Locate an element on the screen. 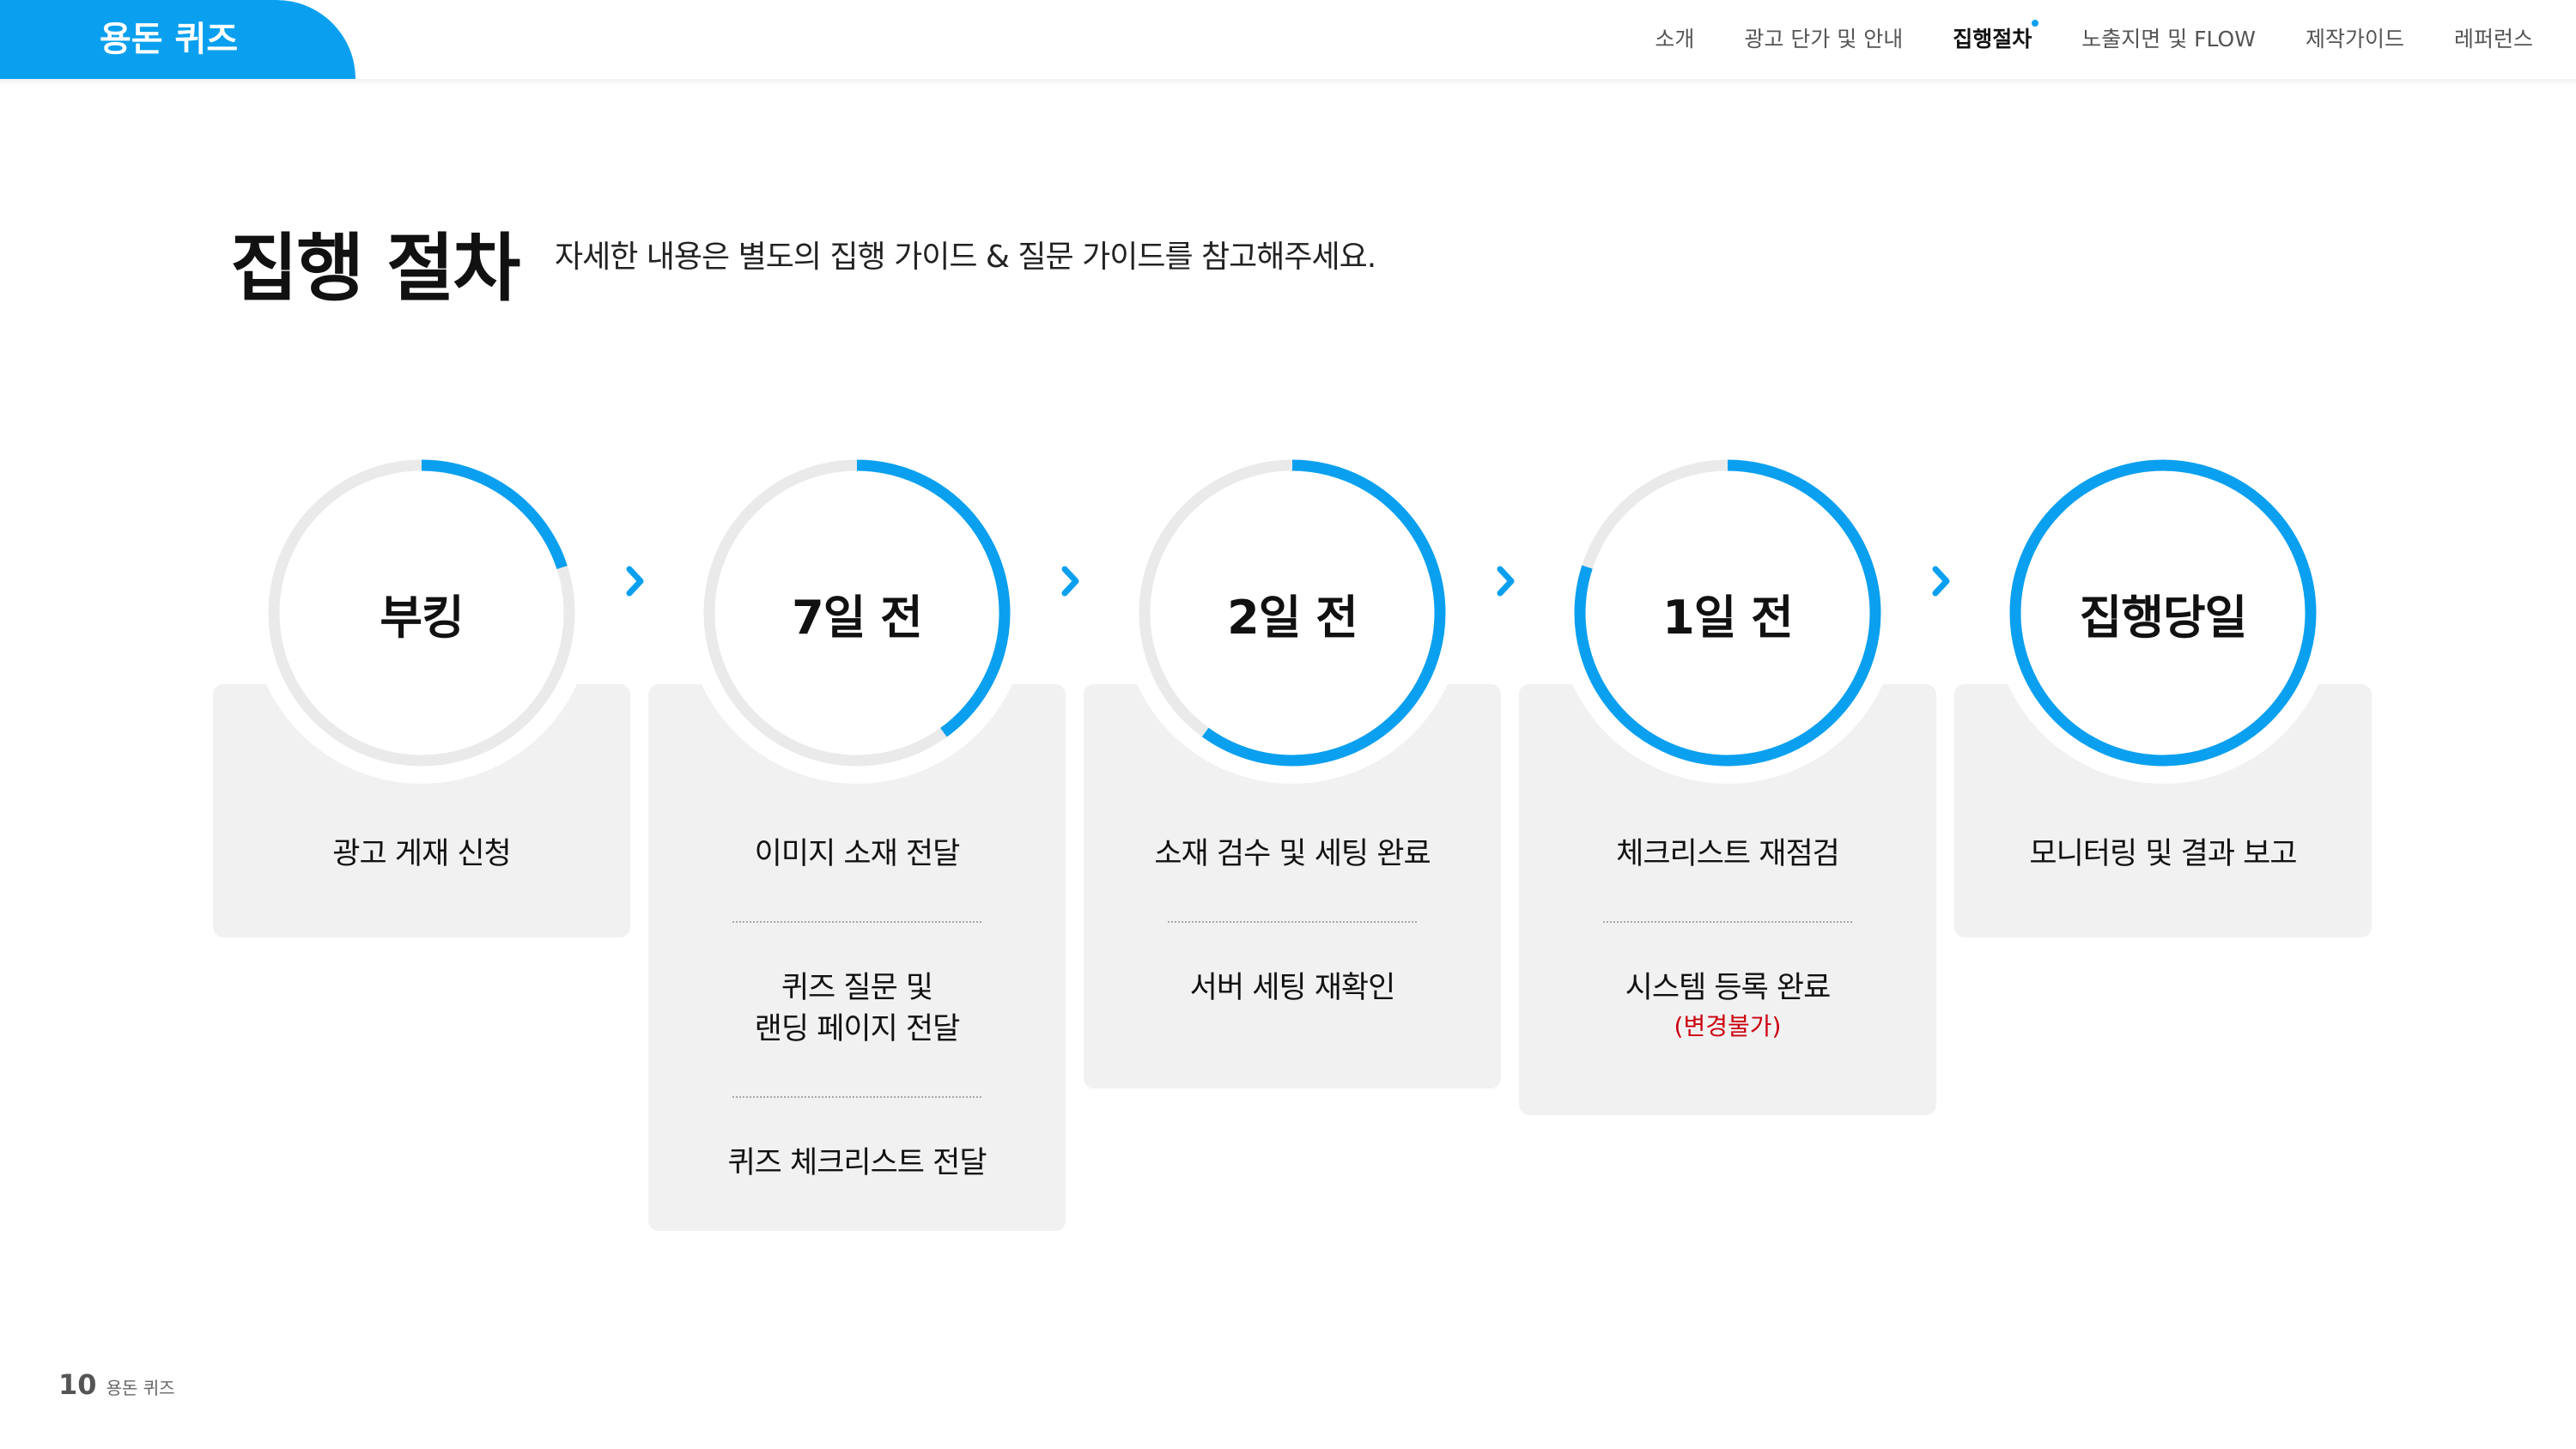 The height and width of the screenshot is (1449, 2576). nav-item-placement-flow: 노출지면 및 FLOW is located at coordinates (2168, 37).